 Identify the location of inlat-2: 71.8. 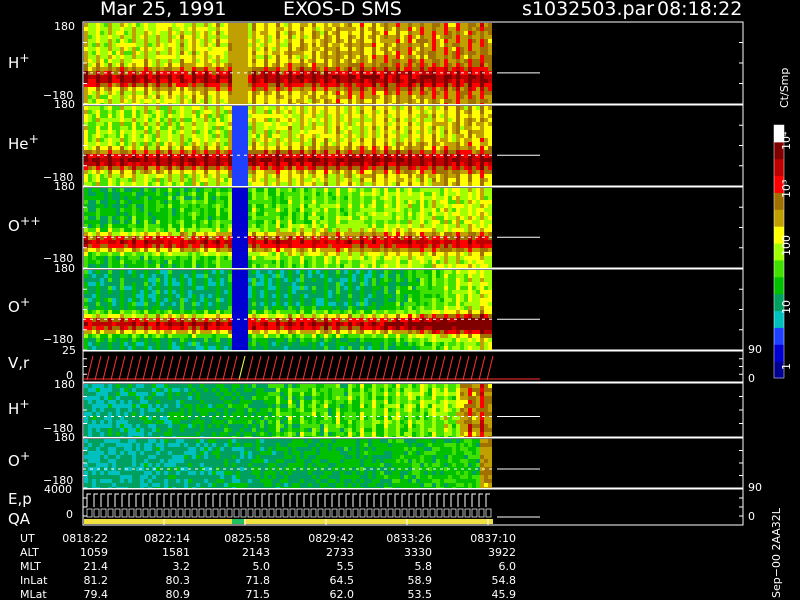
(258, 580).